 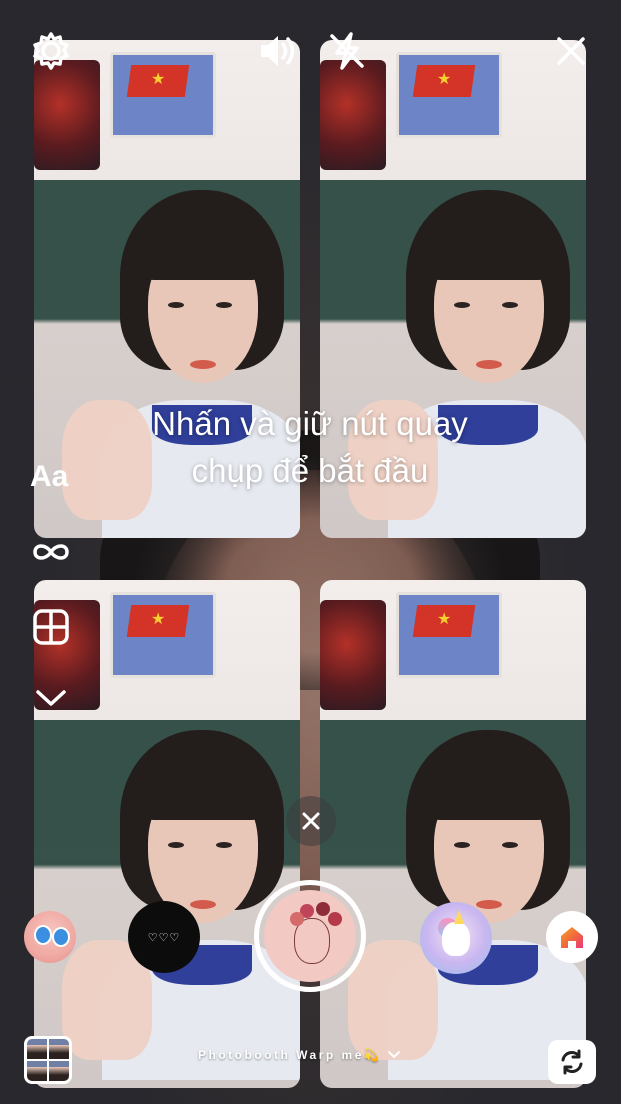 I want to click on home-icon, so click(x=572, y=937).